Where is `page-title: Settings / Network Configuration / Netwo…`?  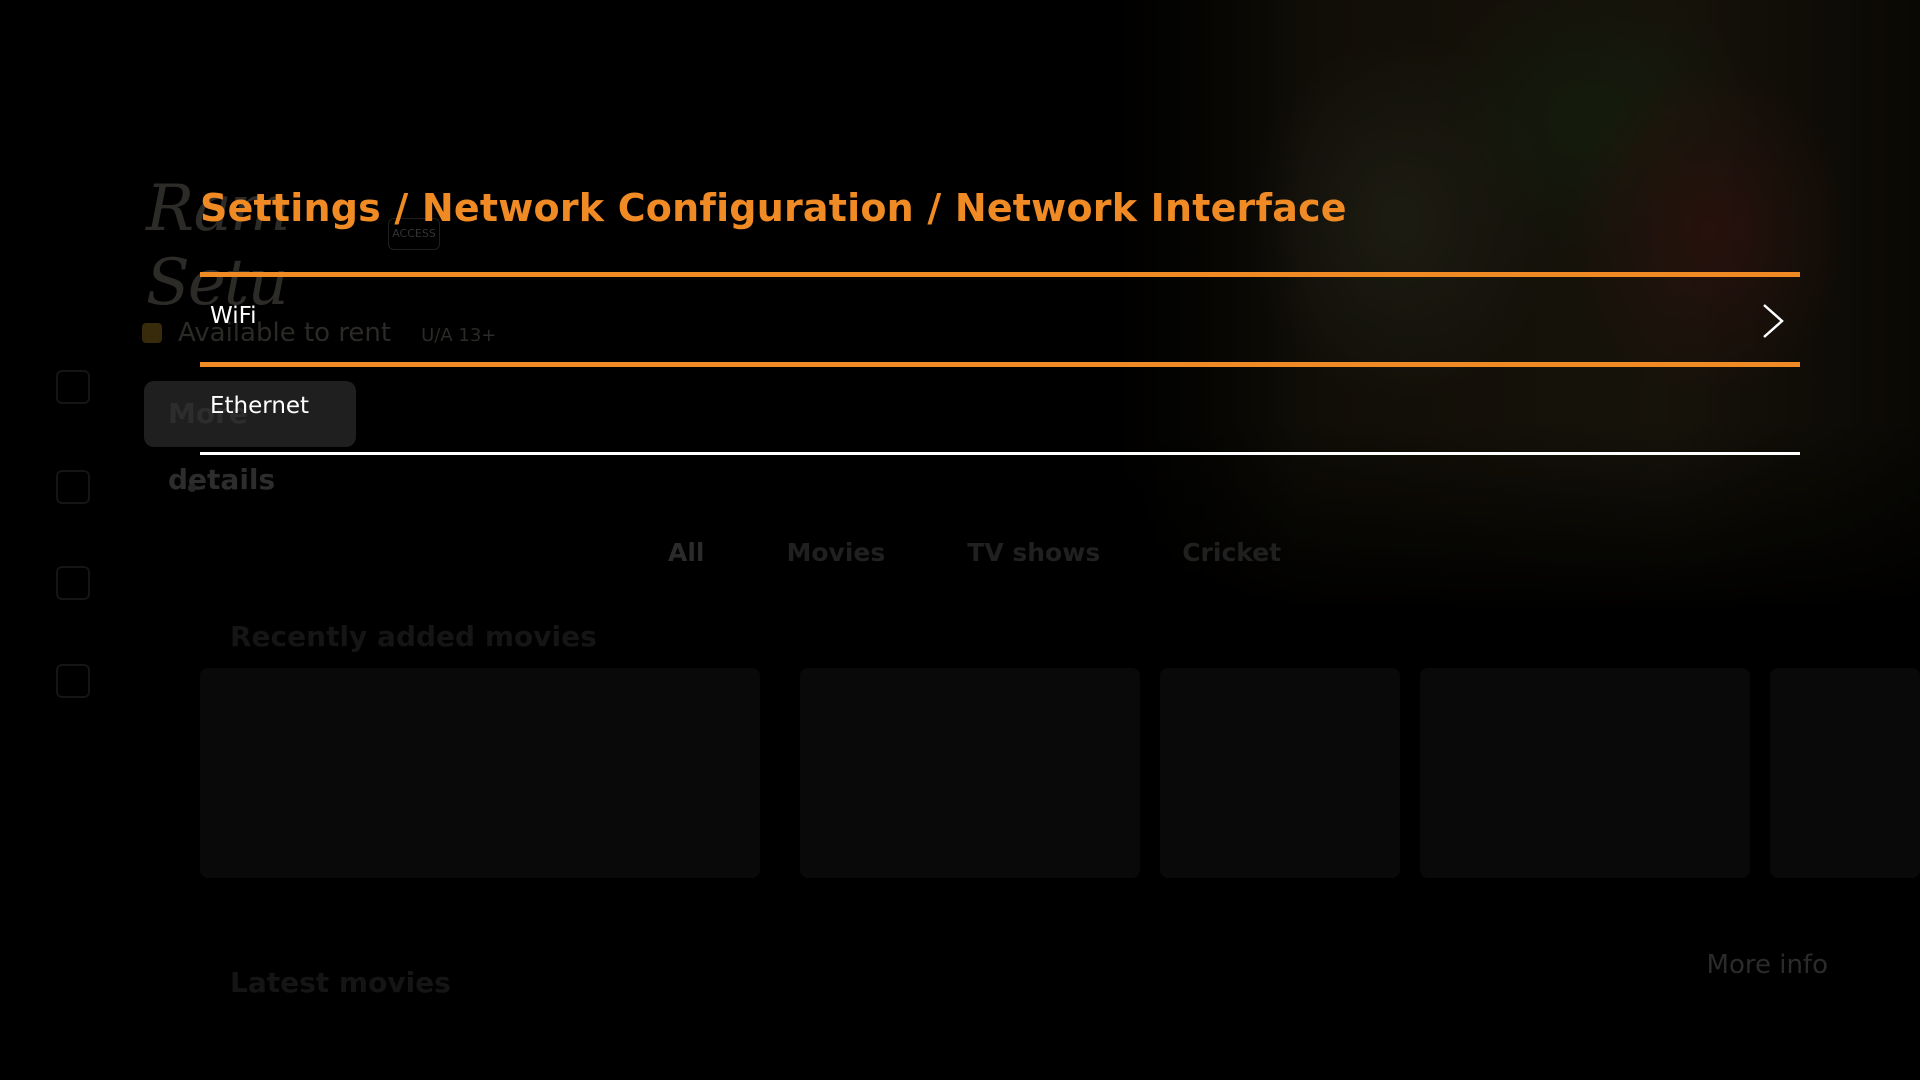
page-title: Settings / Network Configuration / Netwo… is located at coordinates (773, 208).